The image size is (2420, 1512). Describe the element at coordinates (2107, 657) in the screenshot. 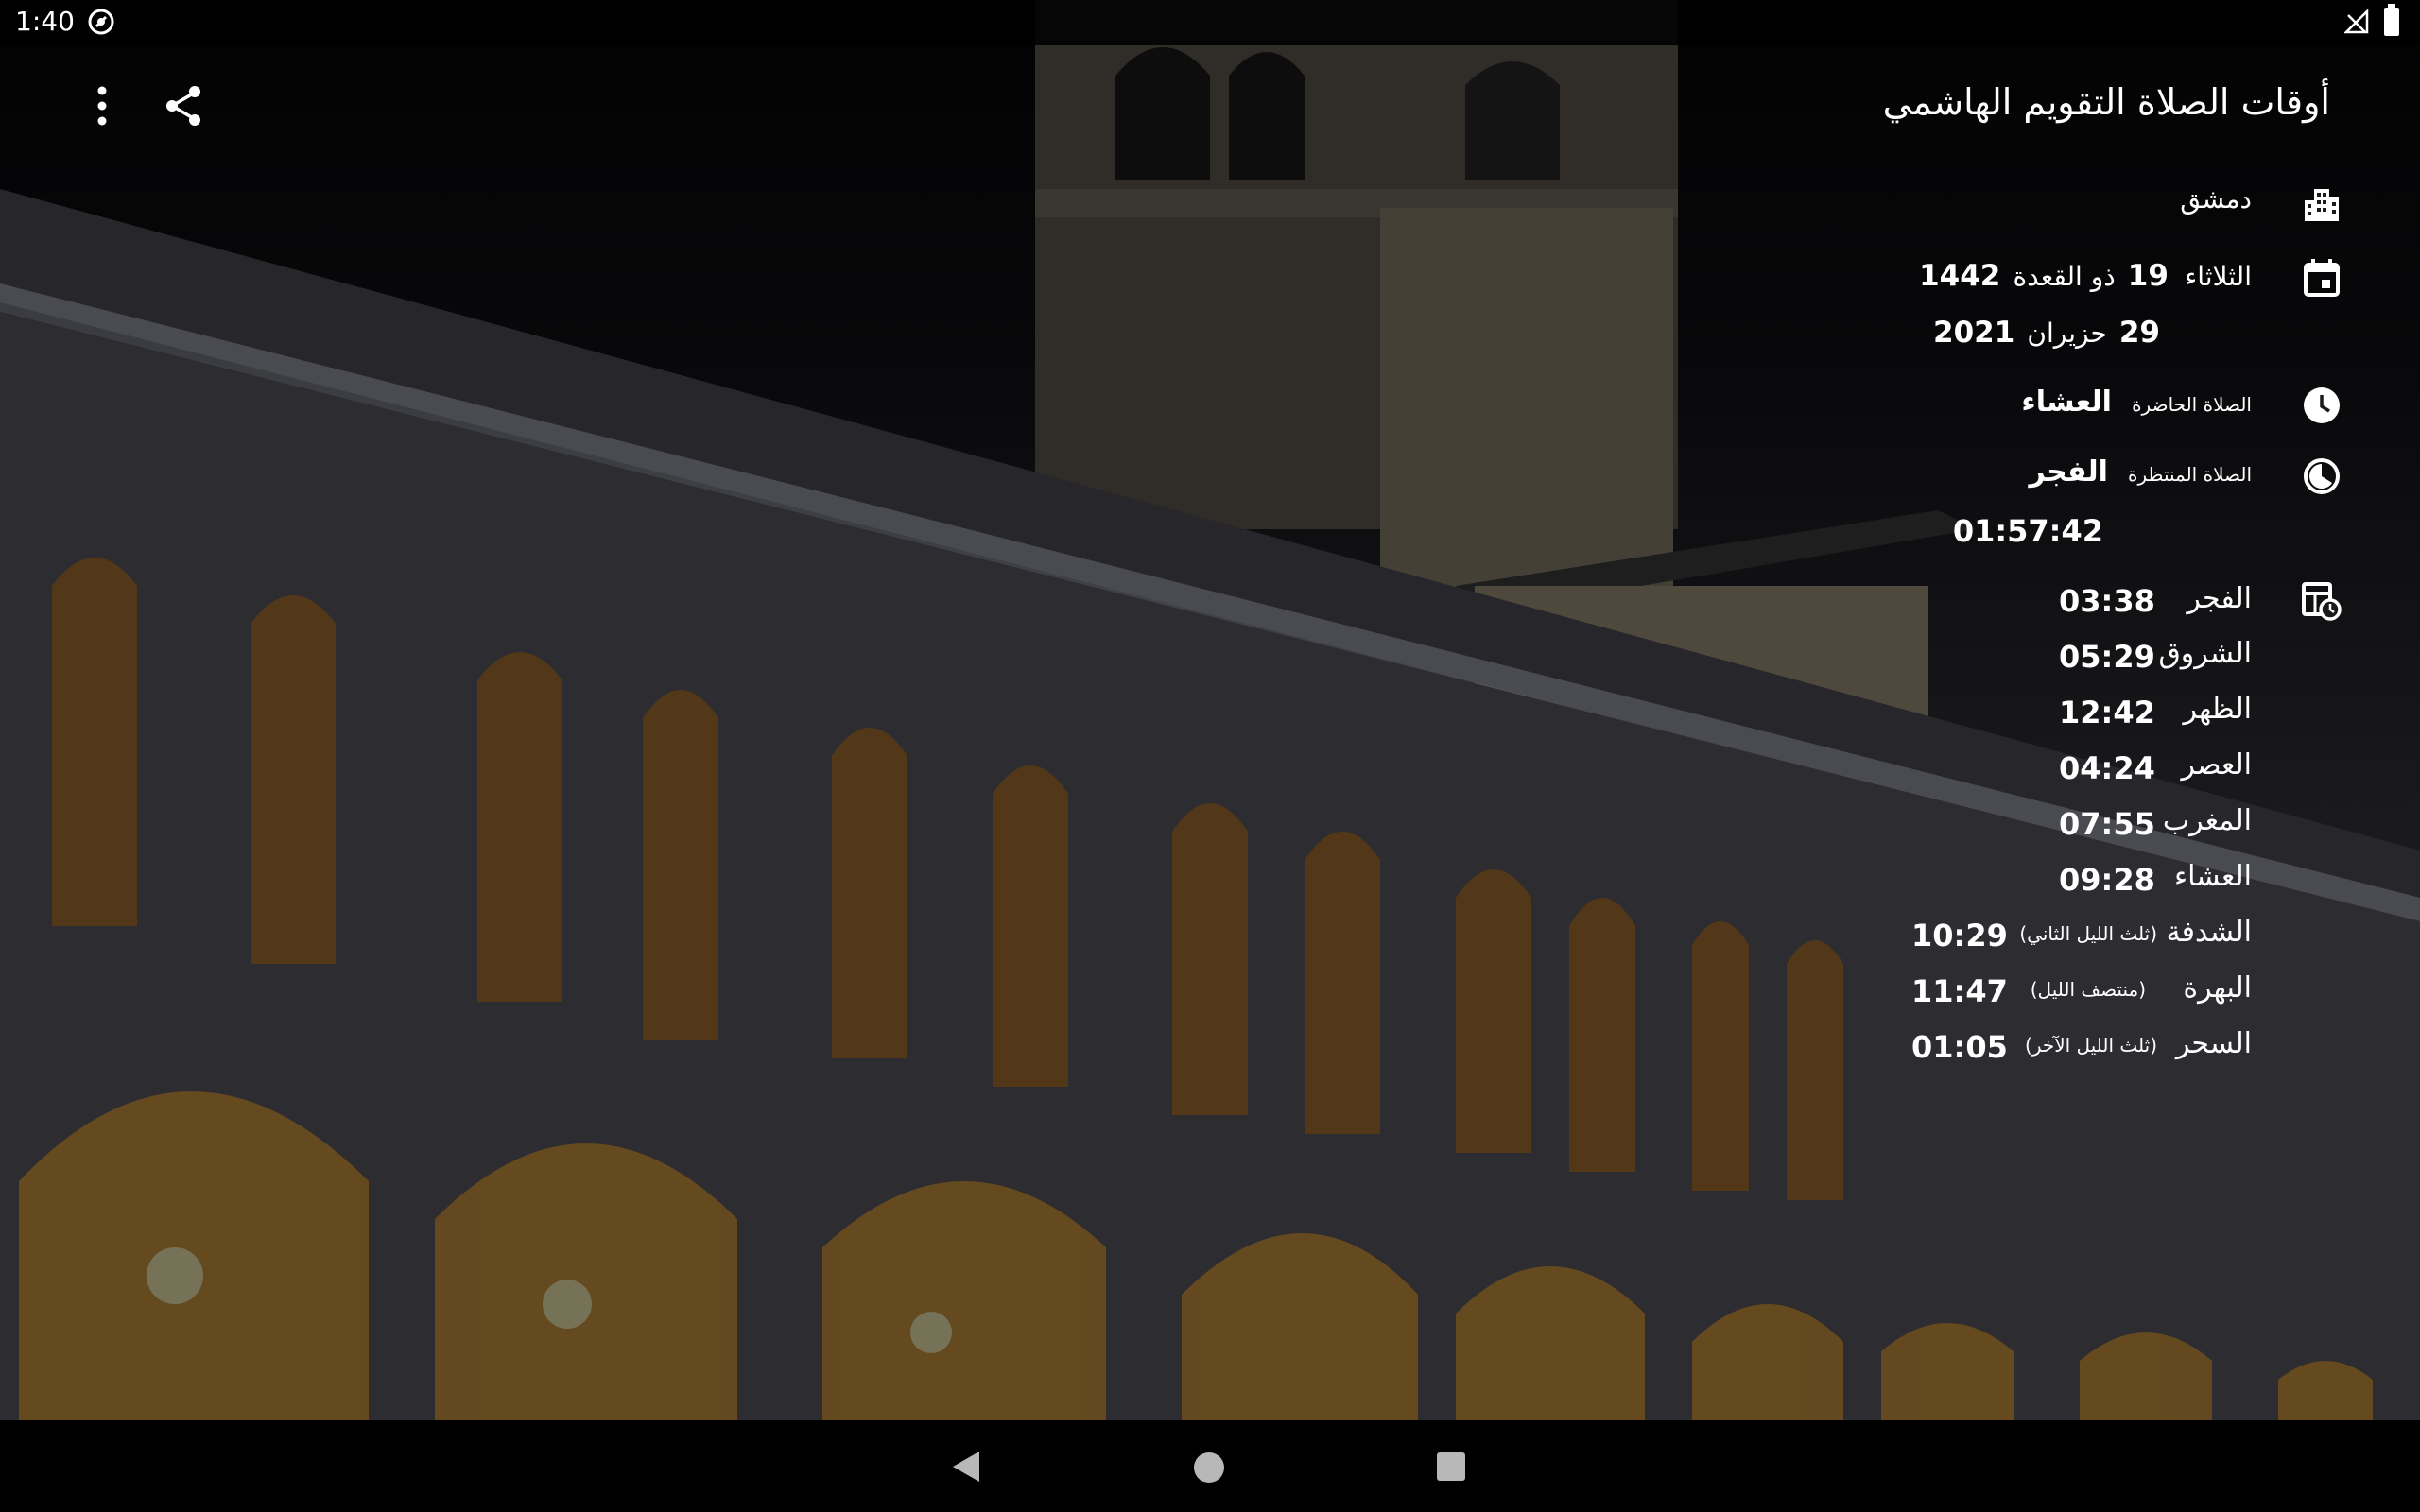

I see `prayer-time-sunrise: 05:29` at that location.